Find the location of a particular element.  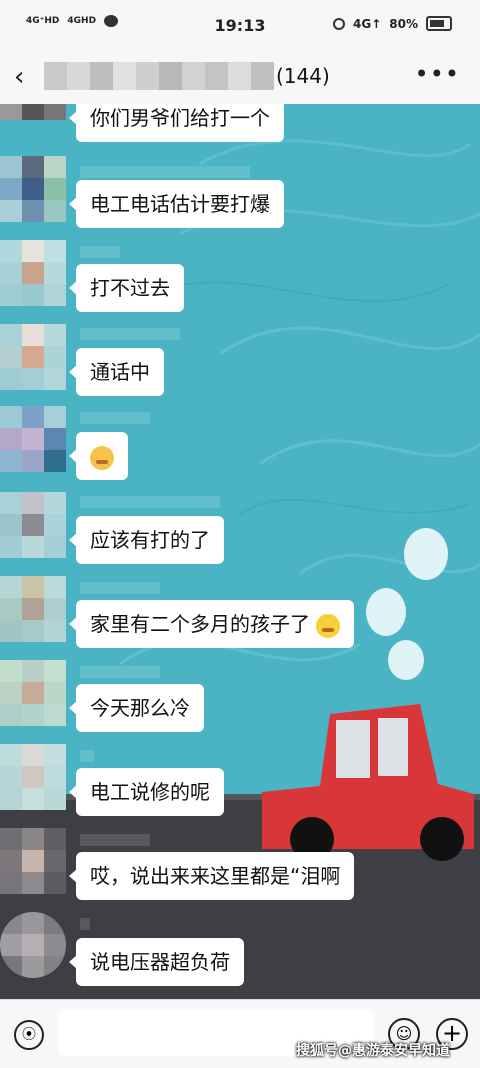

battery-percent: 80% is located at coordinates (403, 23).